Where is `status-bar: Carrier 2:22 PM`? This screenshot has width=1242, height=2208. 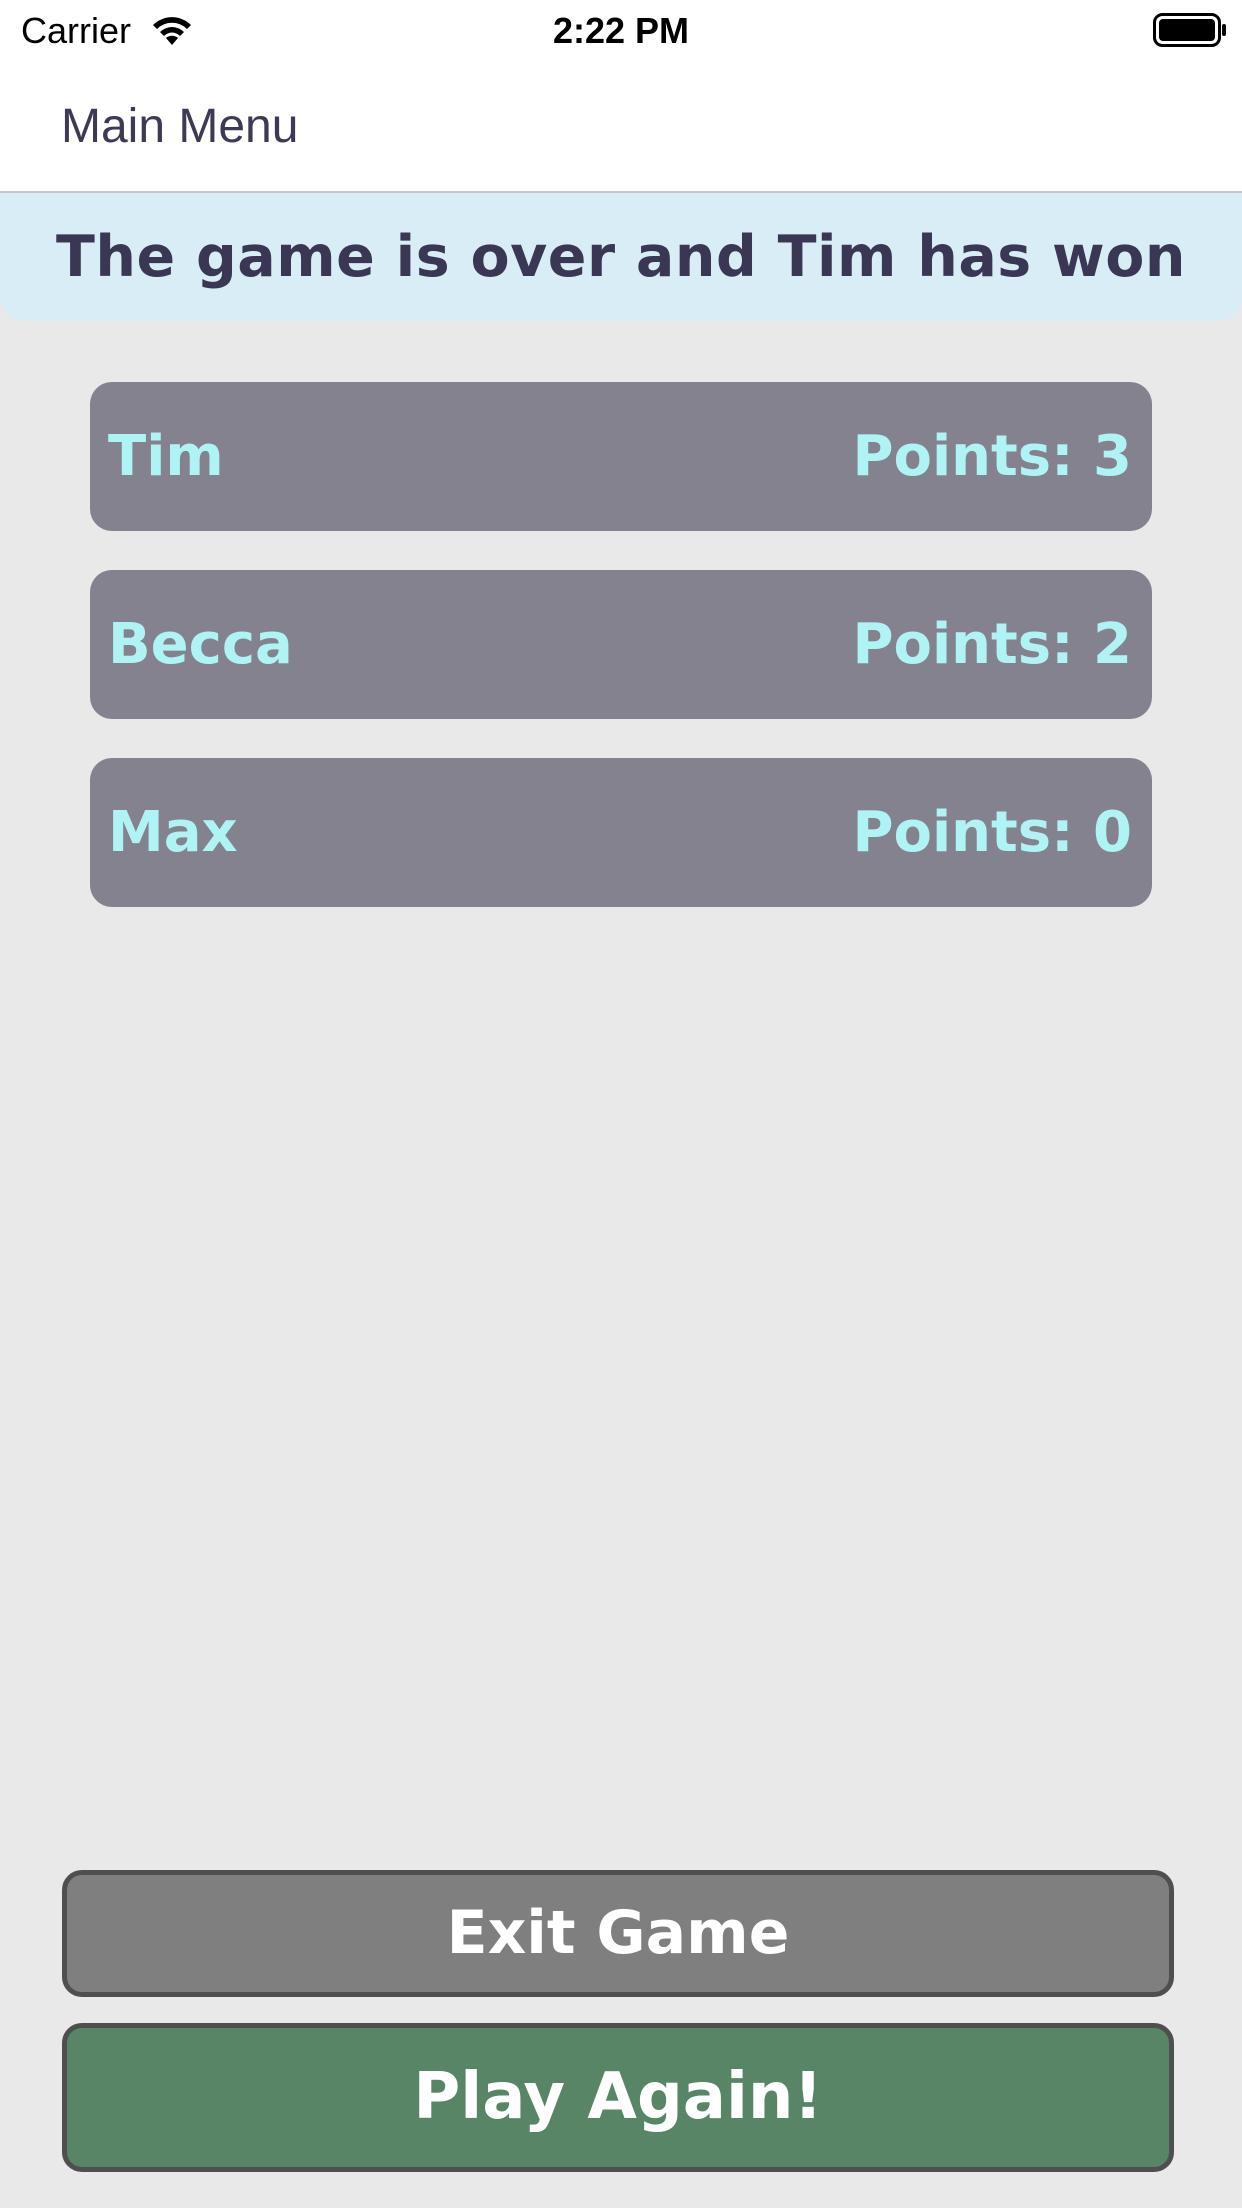
status-bar: Carrier 2:22 PM is located at coordinates (621, 31).